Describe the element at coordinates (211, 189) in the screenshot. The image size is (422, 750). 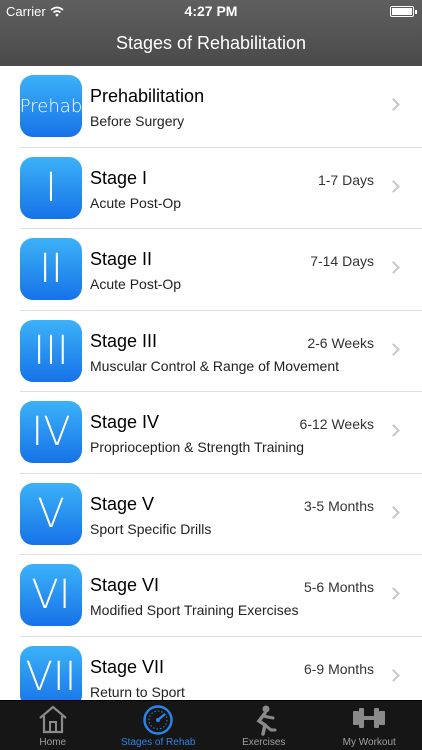
I see `stage-row: I Stage I Acute Post-Op 1-7 Days` at that location.